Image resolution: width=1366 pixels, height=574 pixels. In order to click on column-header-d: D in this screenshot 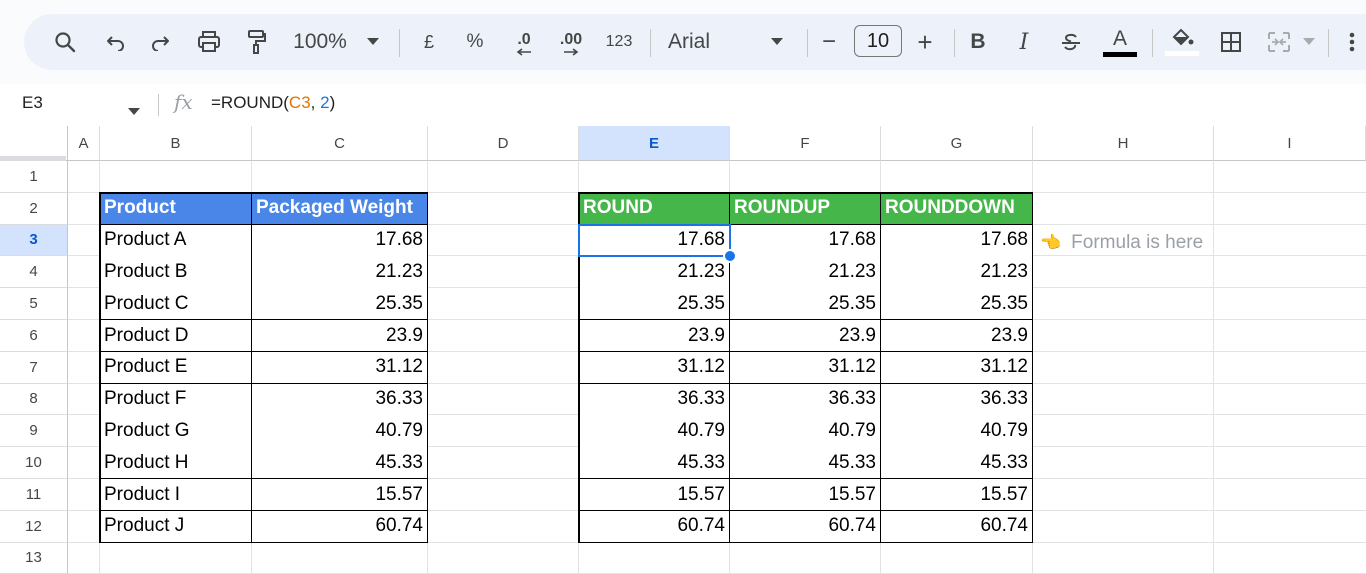, I will do `click(503, 143)`.